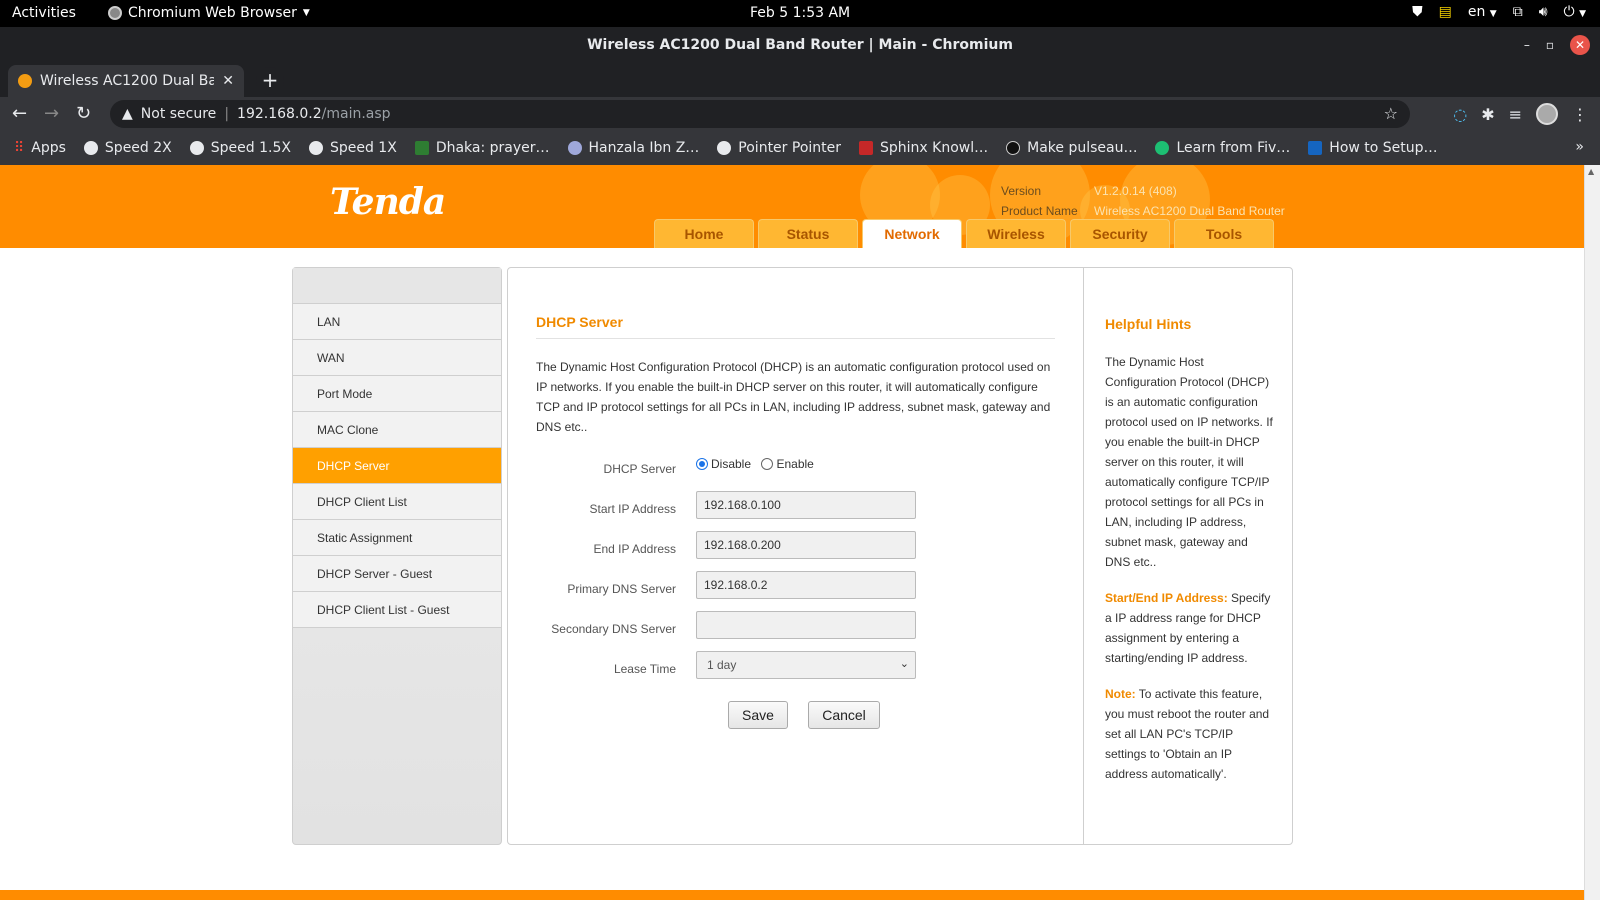  I want to click on bookmark-speed-2x: Speed 2X, so click(127, 148).